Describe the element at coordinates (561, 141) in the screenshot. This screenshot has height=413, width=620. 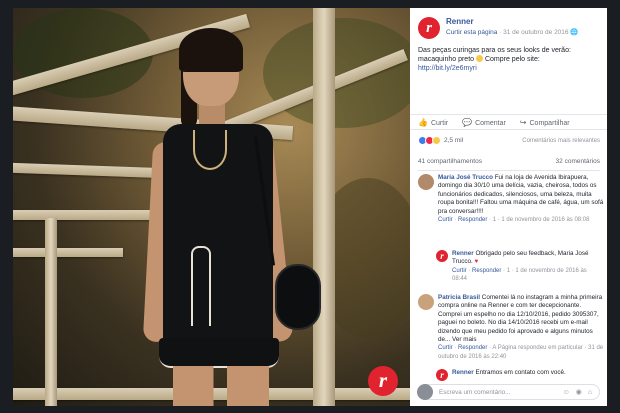
I see `comment-sort: Comentários mais relevantes` at that location.